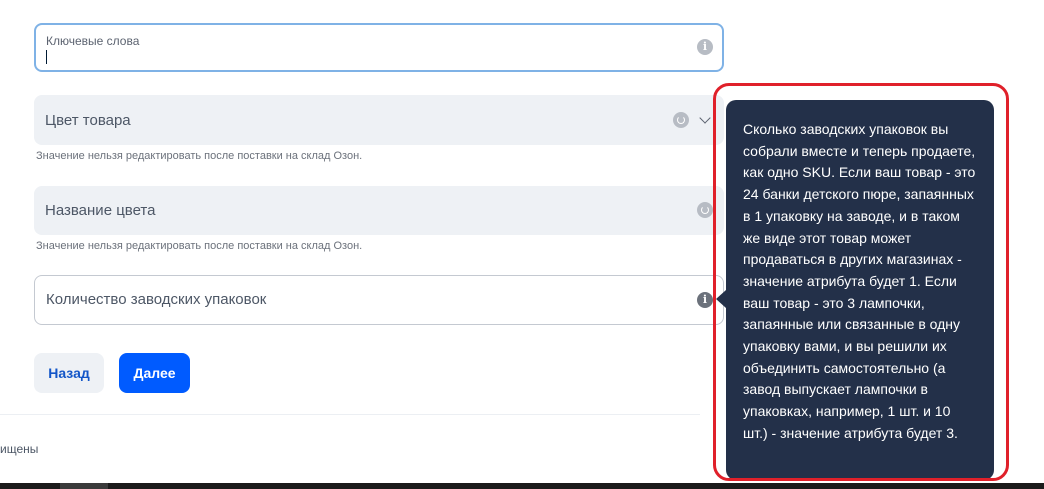  I want to click on color-name-field: Название цвета, so click(379, 210).